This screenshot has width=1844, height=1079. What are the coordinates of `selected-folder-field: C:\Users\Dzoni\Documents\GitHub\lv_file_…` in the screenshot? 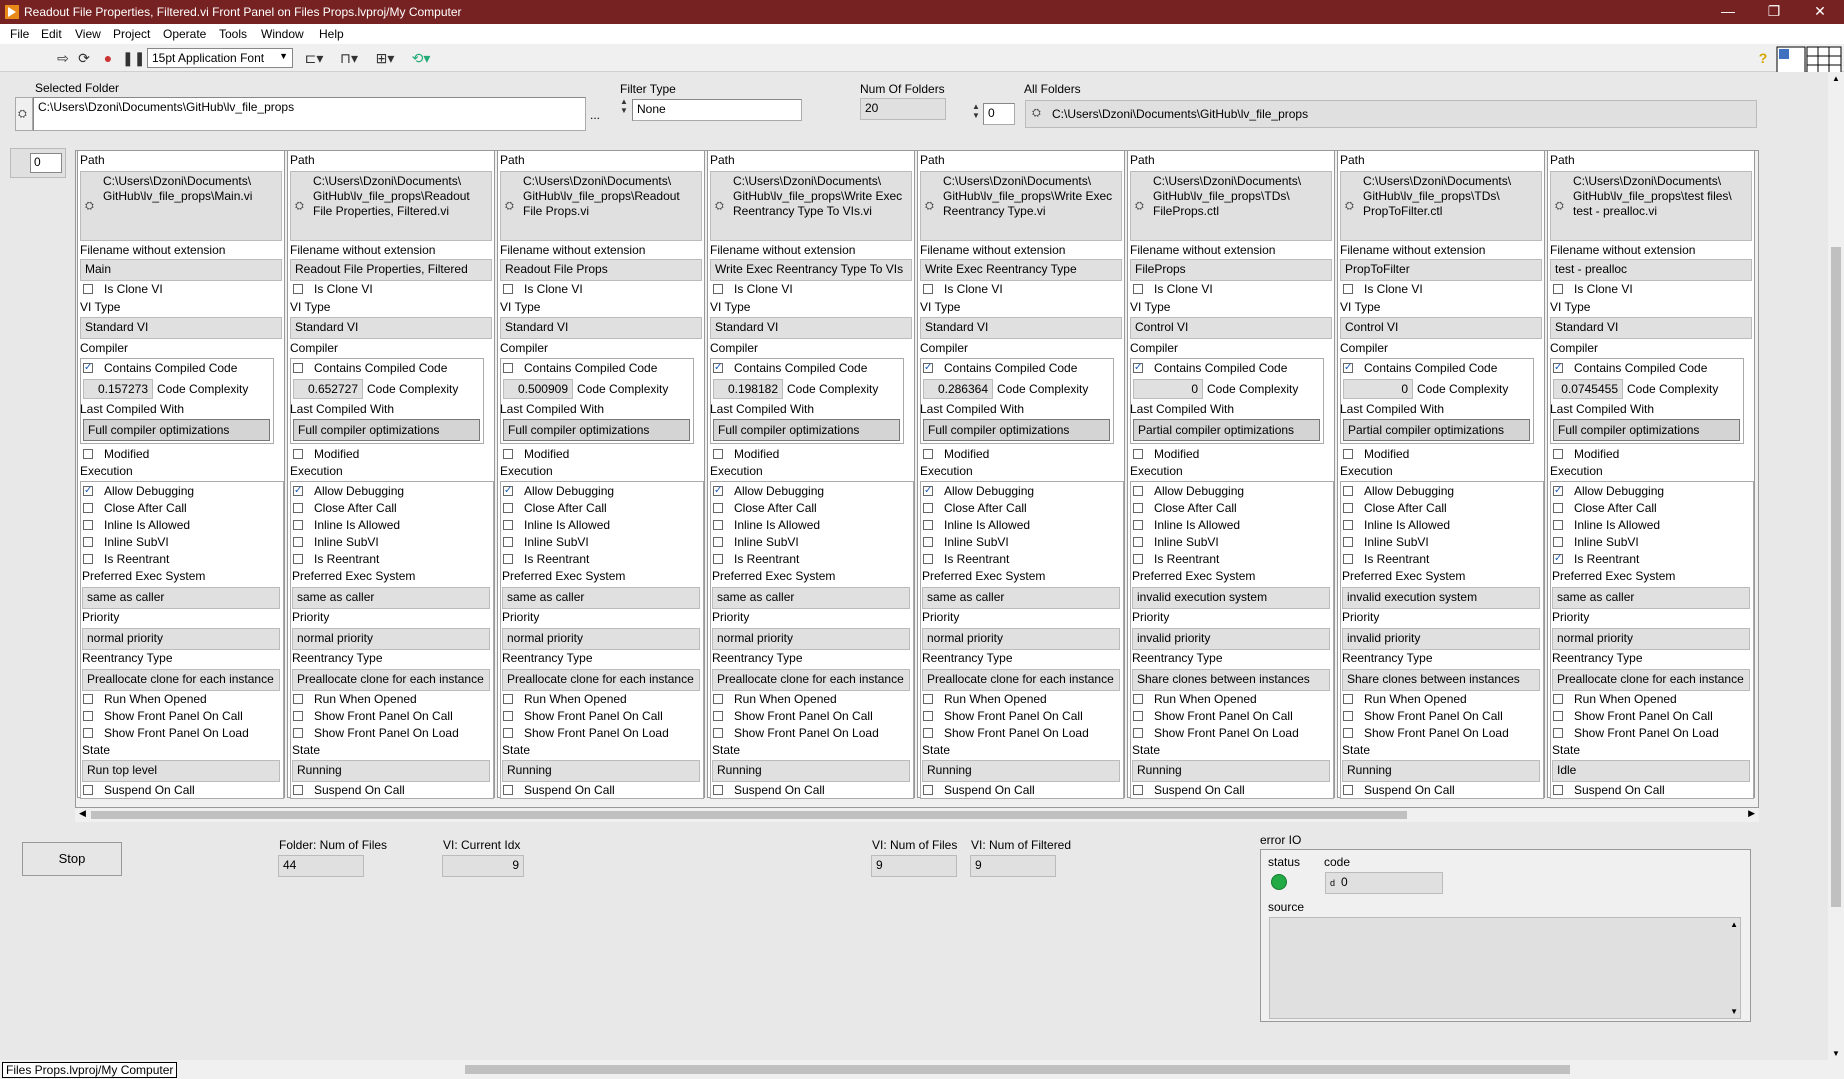 It's located at (309, 114).